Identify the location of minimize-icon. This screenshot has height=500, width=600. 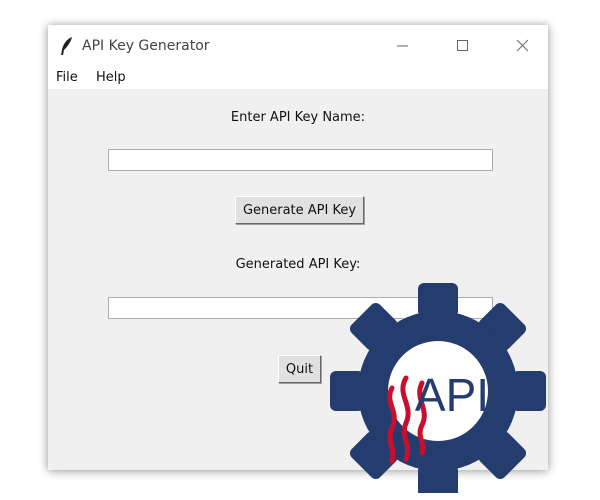
(402, 46).